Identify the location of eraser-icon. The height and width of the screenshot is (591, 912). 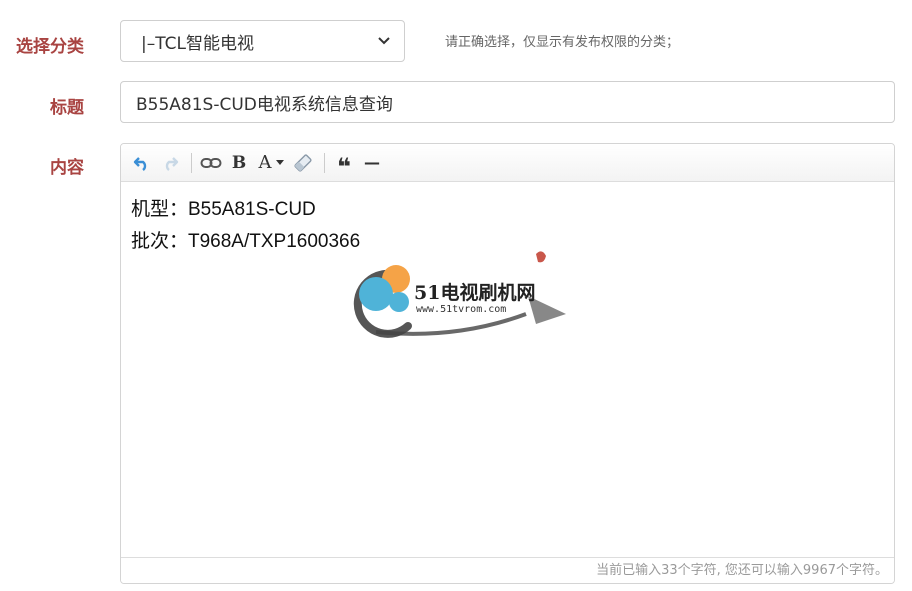
(303, 163).